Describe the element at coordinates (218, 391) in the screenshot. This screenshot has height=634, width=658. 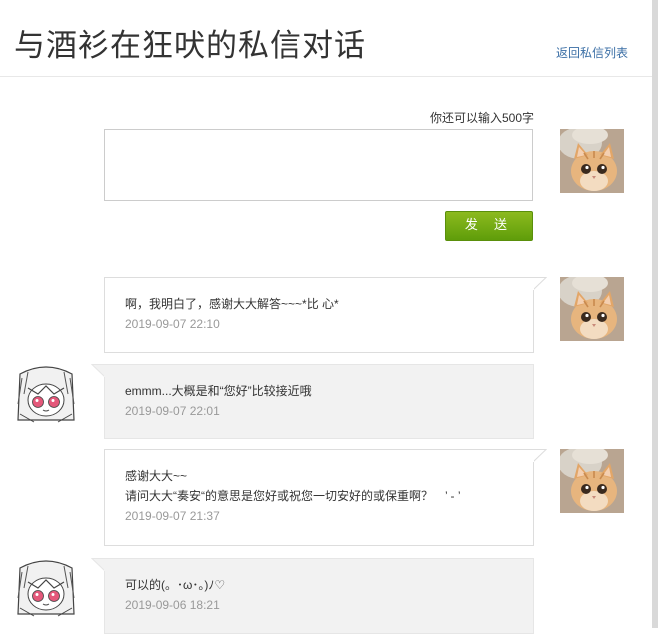
I see `message-text: emmm...大概是和“您好”比较接近哦` at that location.